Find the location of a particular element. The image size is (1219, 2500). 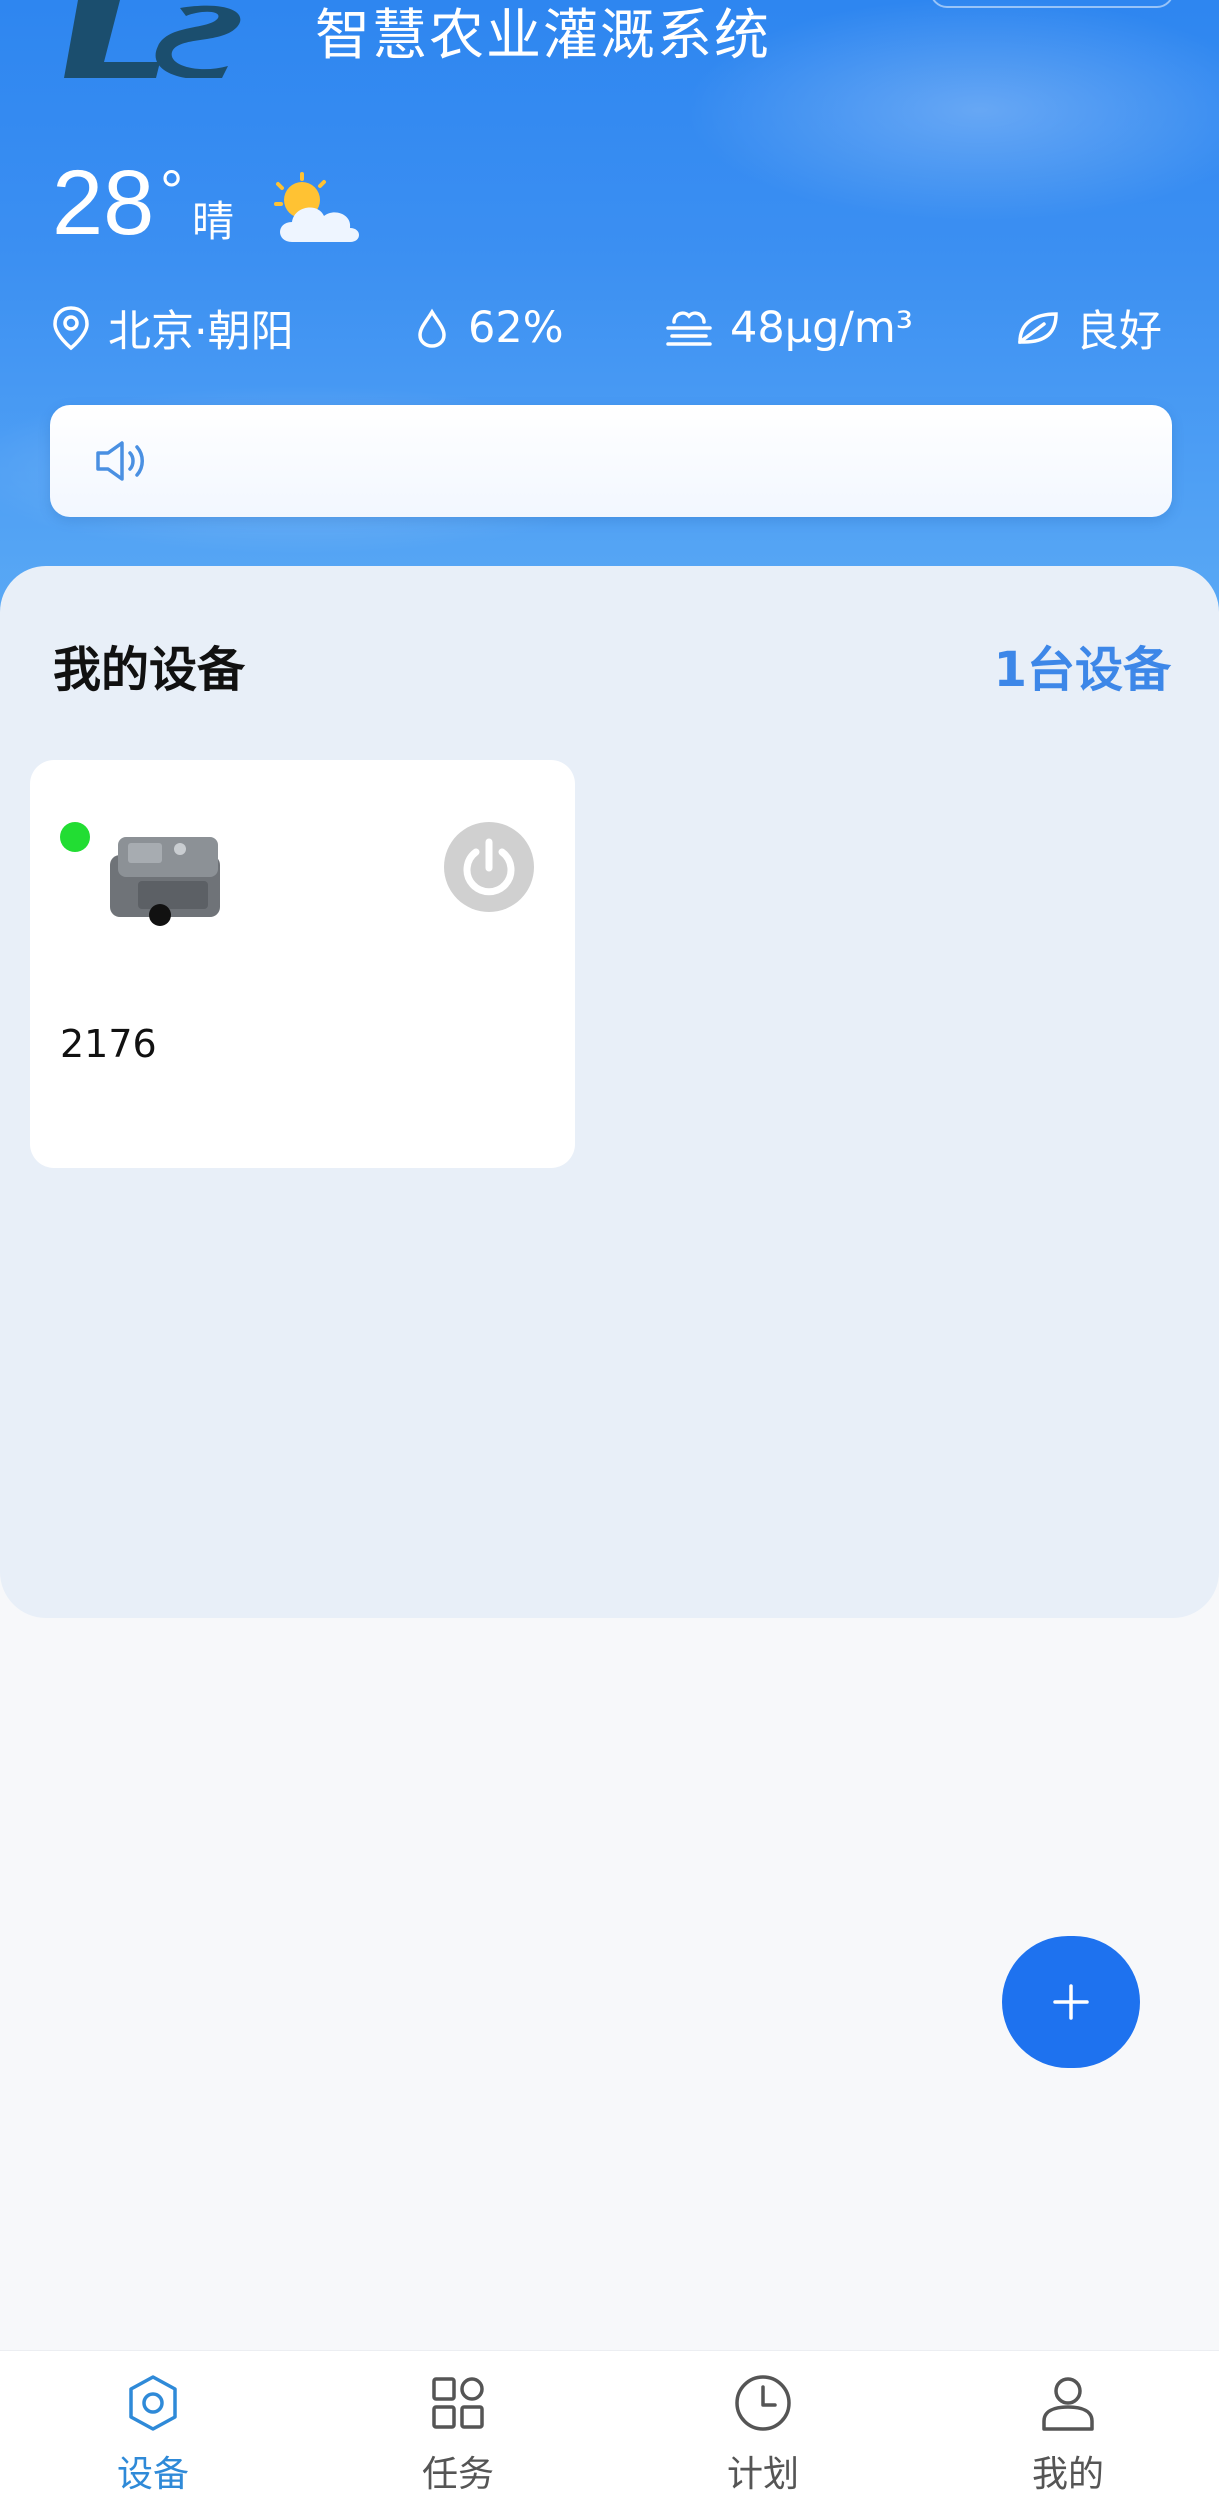

pm-text: 48μg/m³ is located at coordinates (821, 328).